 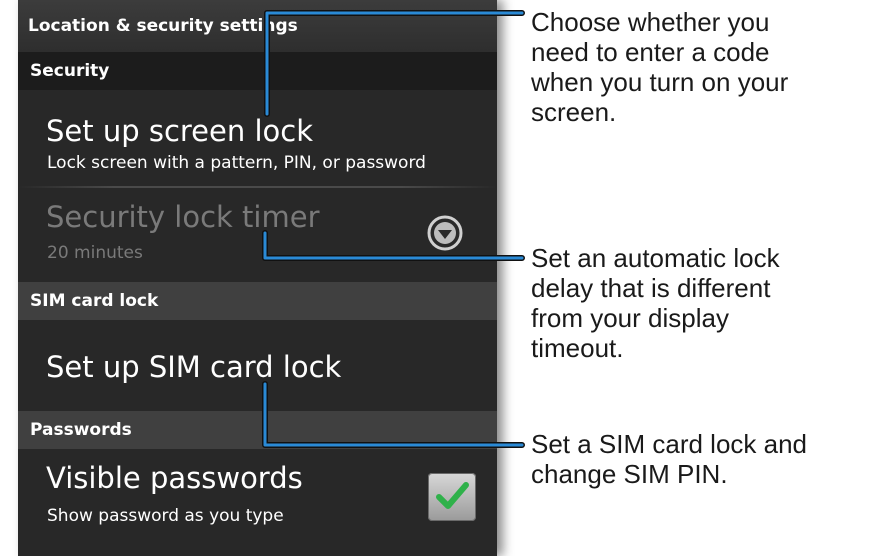 What do you see at coordinates (651, 288) in the screenshot?
I see `callout-line: delay that is different` at bounding box center [651, 288].